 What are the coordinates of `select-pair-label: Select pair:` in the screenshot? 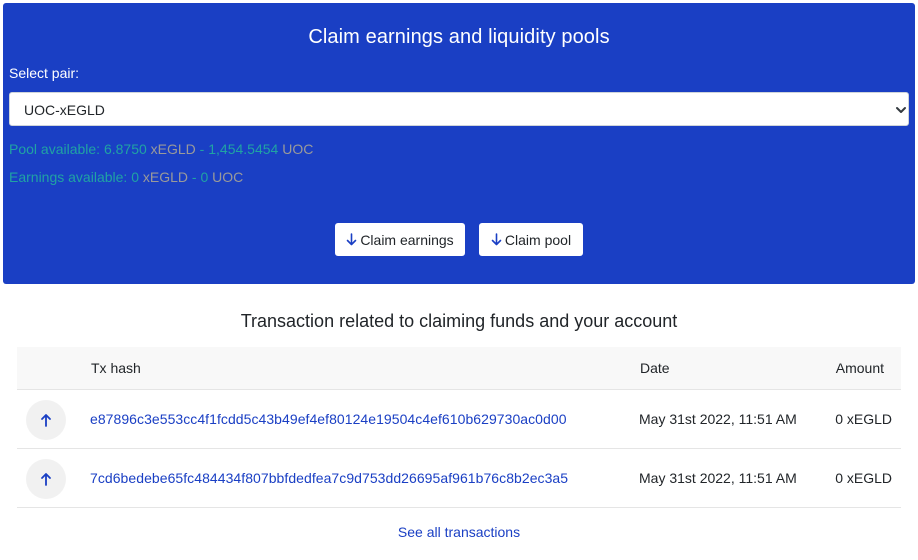 It's located at (44, 73).